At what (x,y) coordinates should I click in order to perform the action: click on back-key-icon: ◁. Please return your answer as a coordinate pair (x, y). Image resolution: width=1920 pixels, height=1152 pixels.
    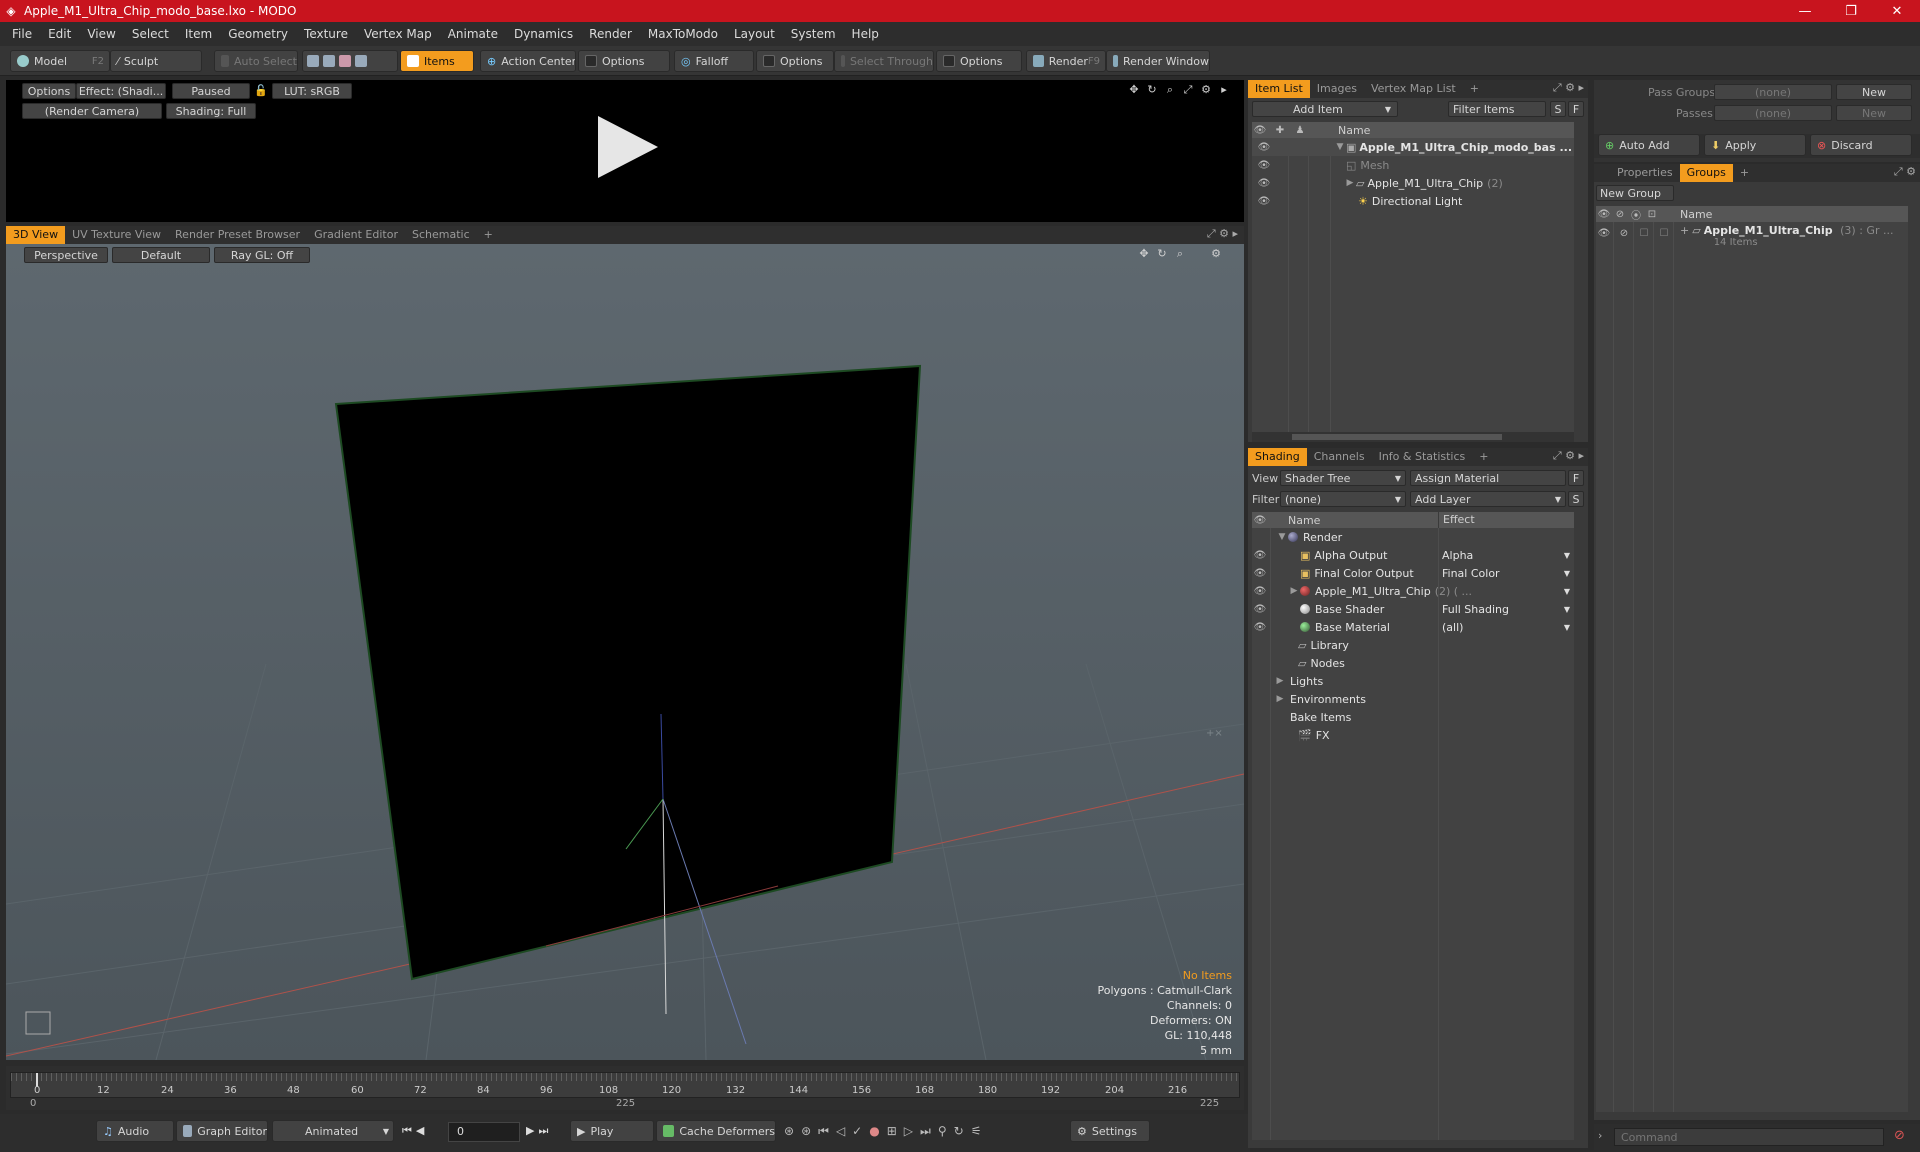
    Looking at the image, I should click on (840, 1131).